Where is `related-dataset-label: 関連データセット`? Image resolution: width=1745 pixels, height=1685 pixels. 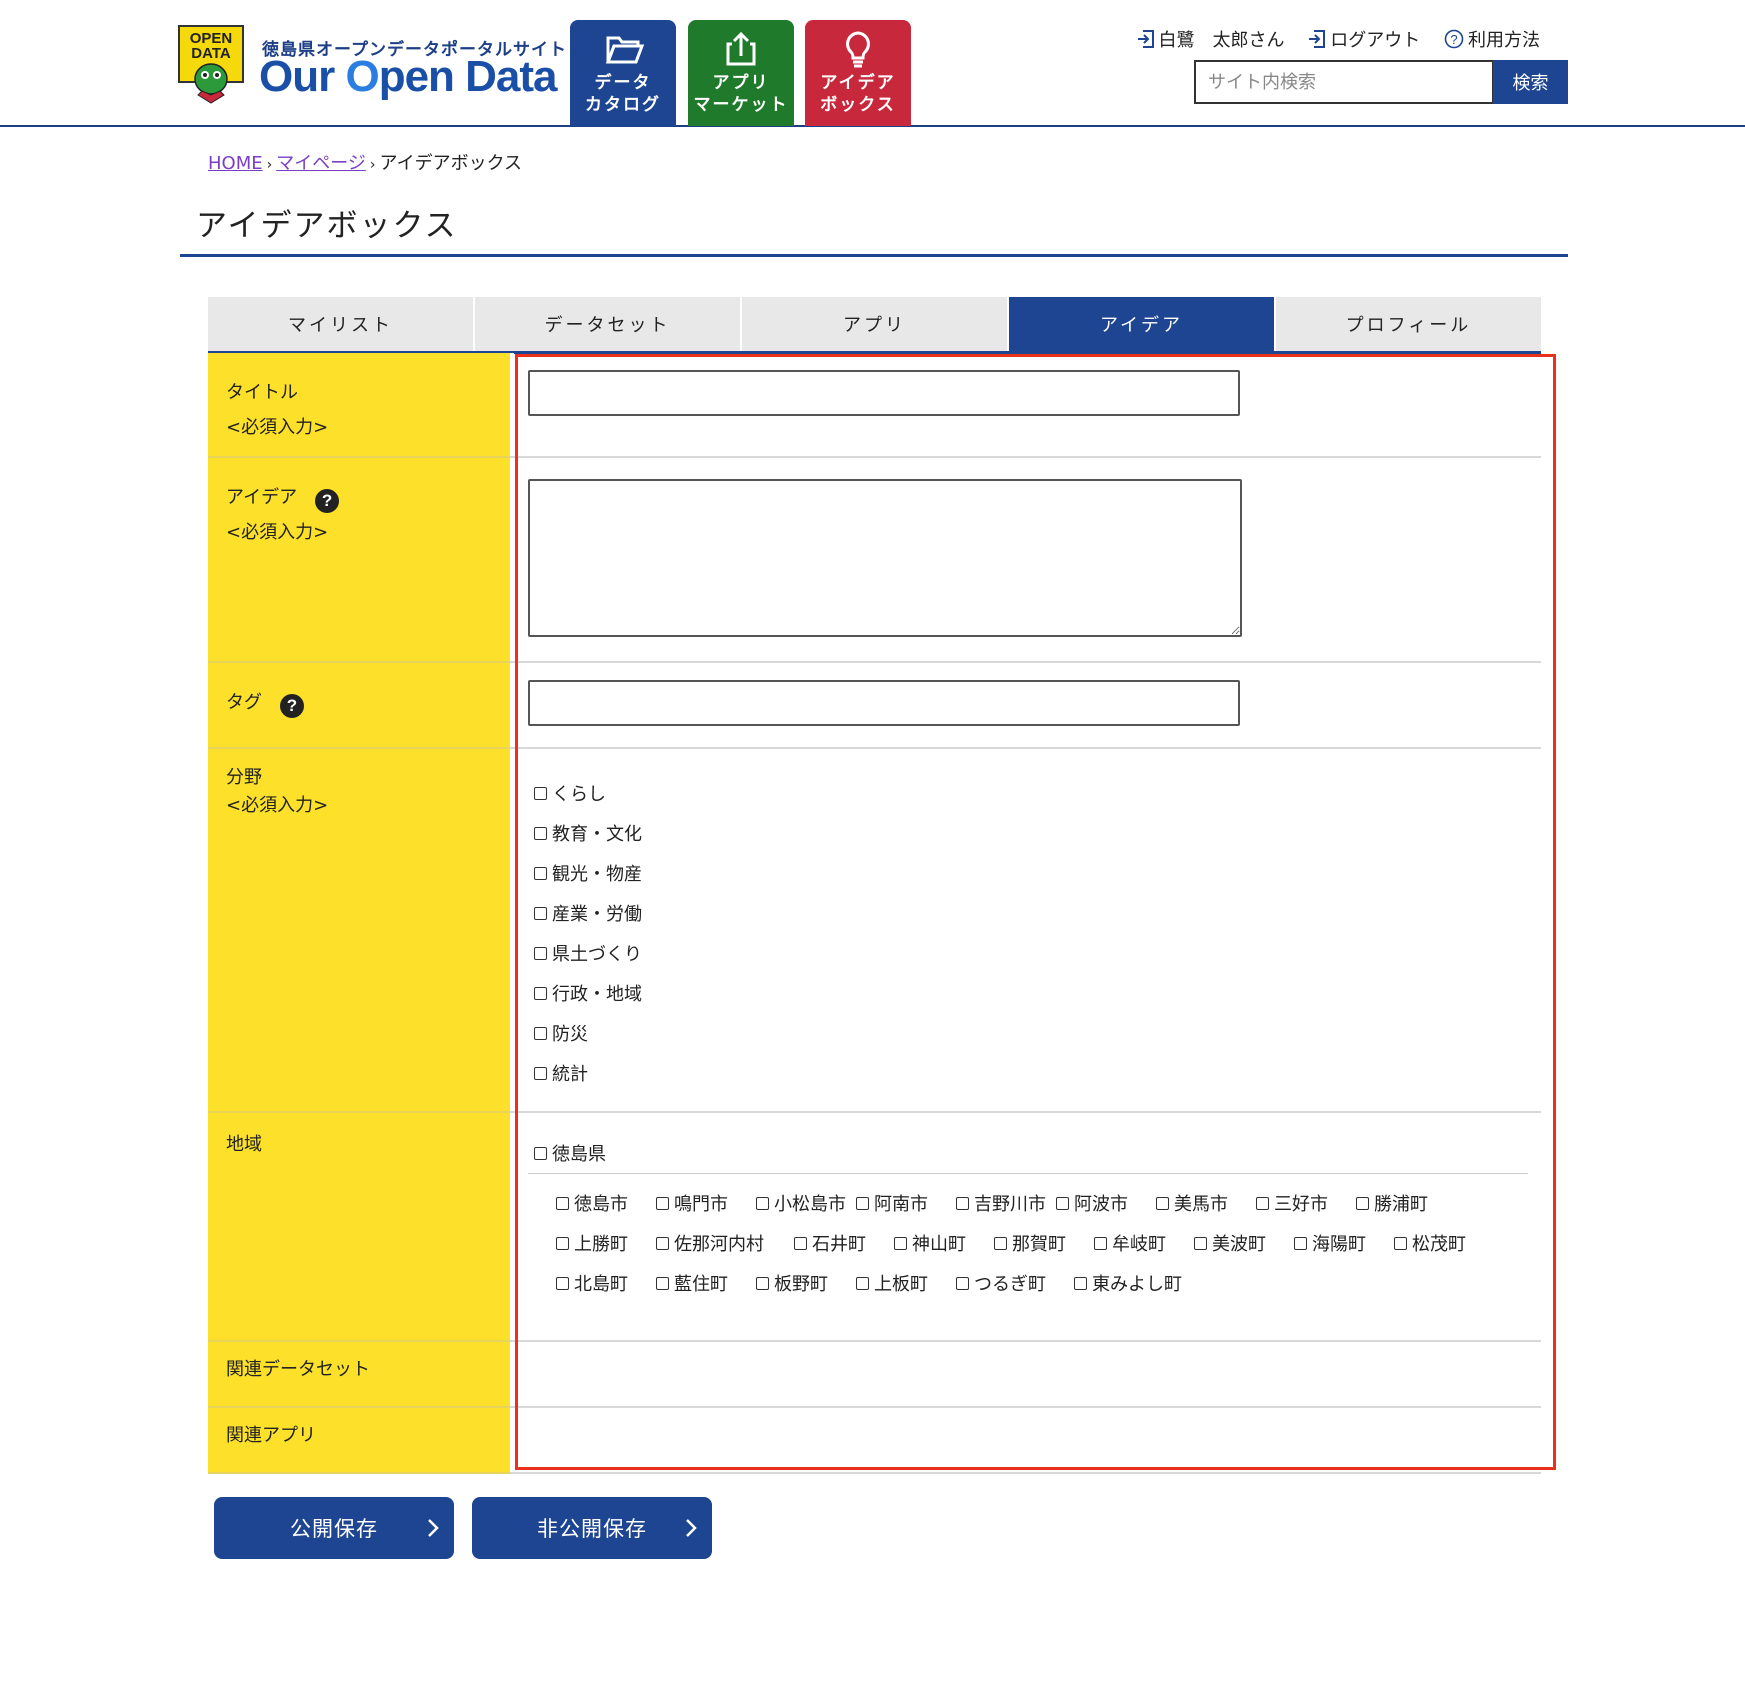
related-dataset-label: 関連データセット is located at coordinates (359, 1375).